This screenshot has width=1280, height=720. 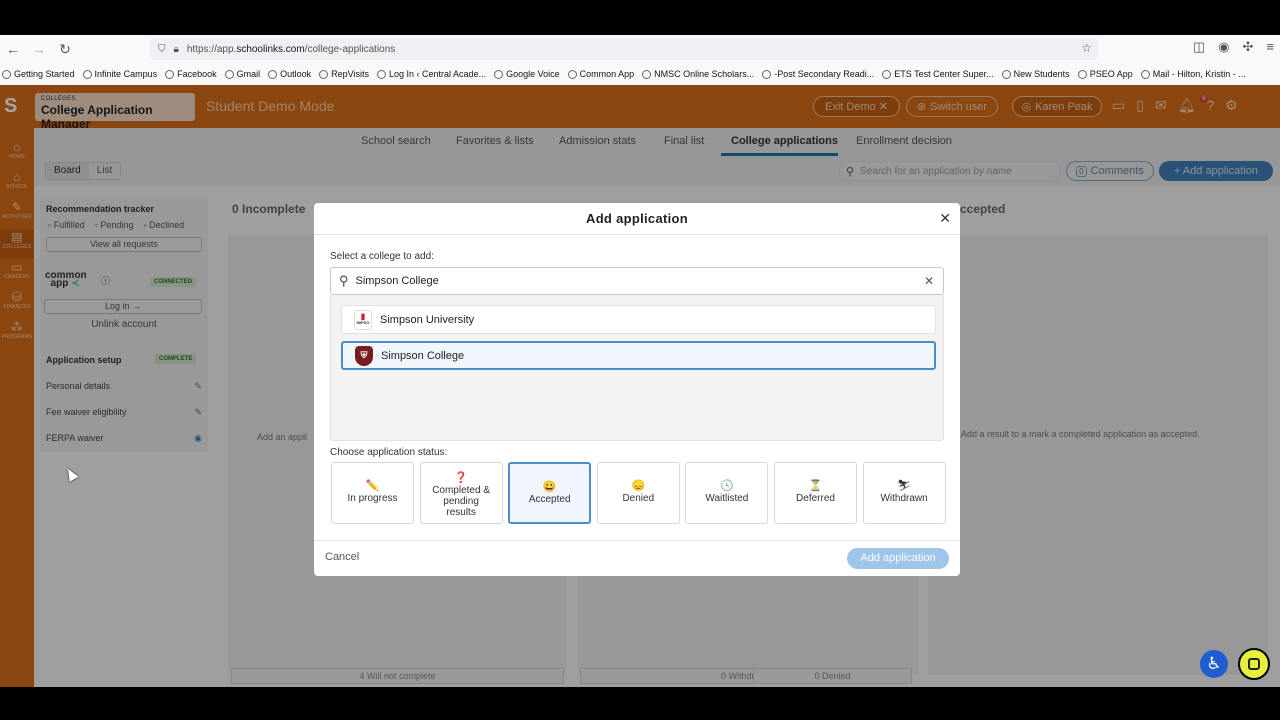 What do you see at coordinates (549, 487) in the screenshot?
I see `happy-face-icon: 😀` at bounding box center [549, 487].